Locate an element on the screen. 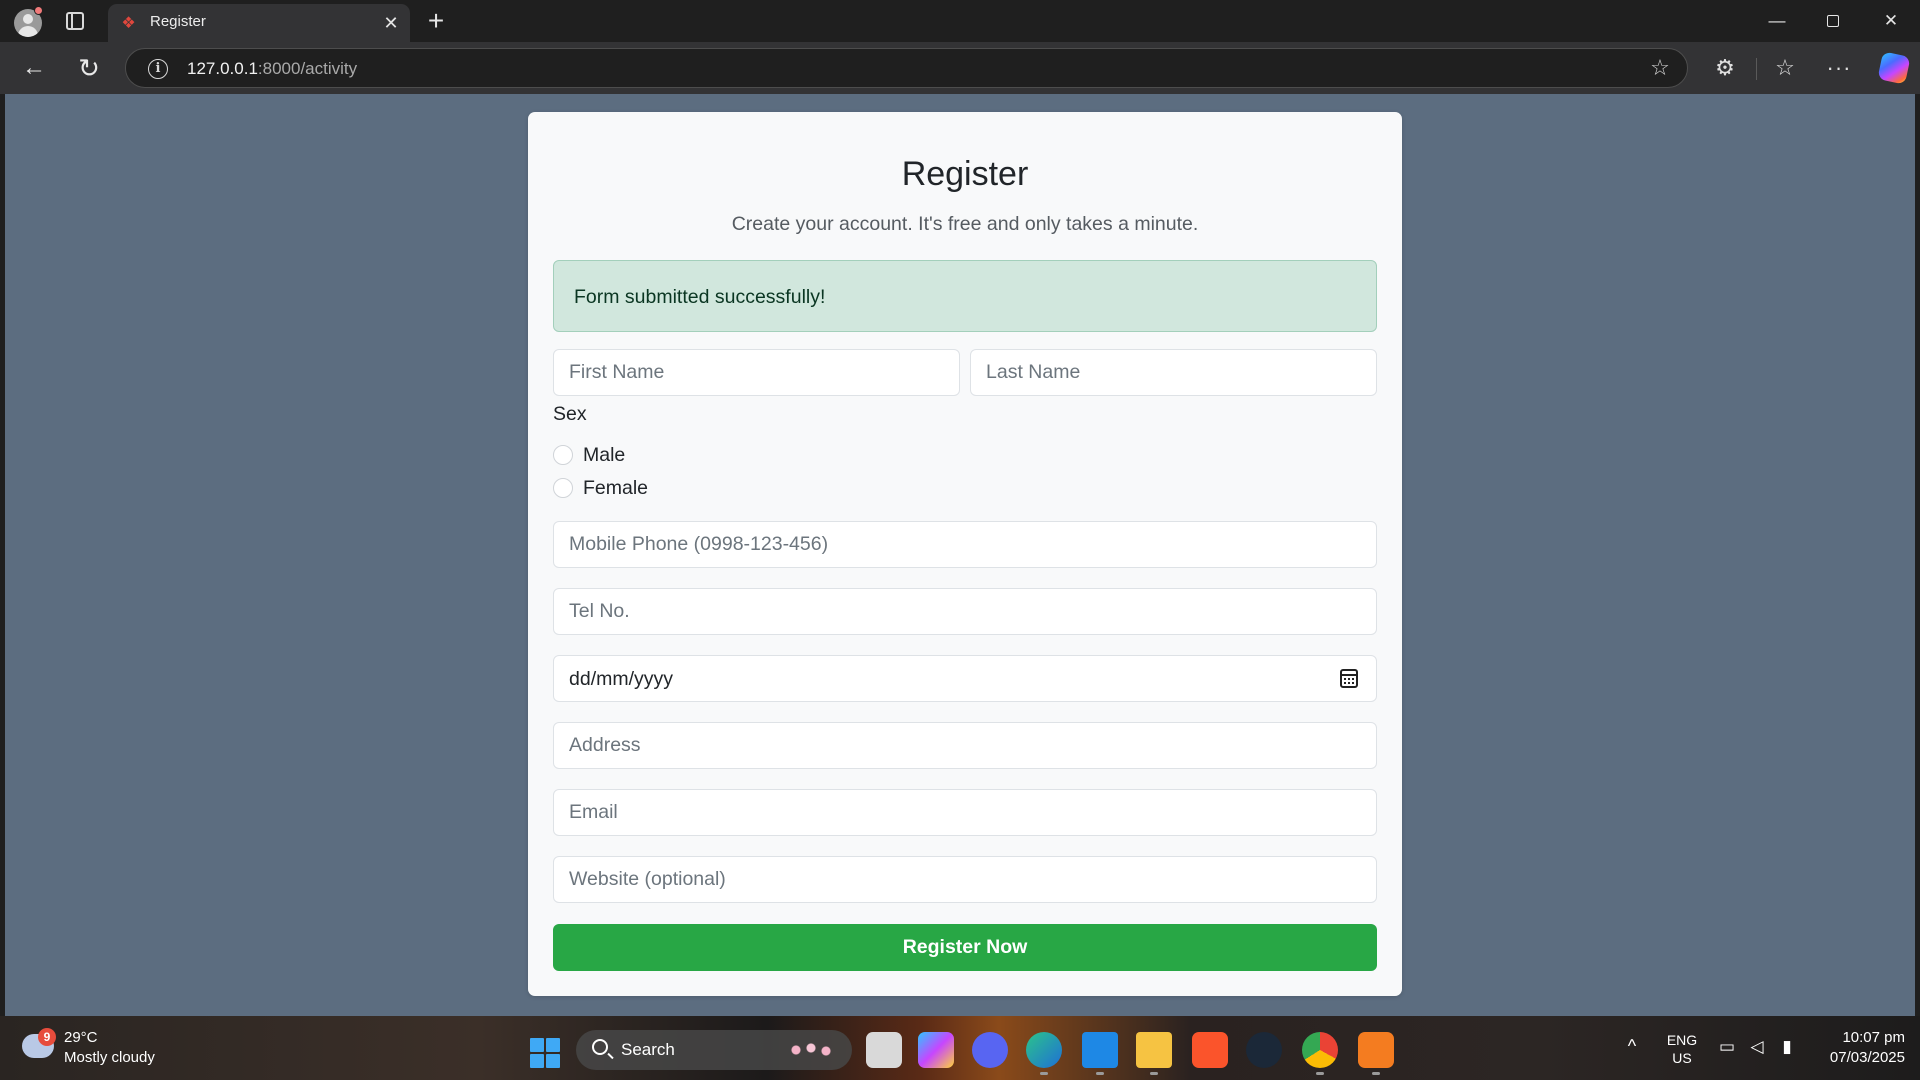  chrome-running-indicator is located at coordinates (1320, 1073).